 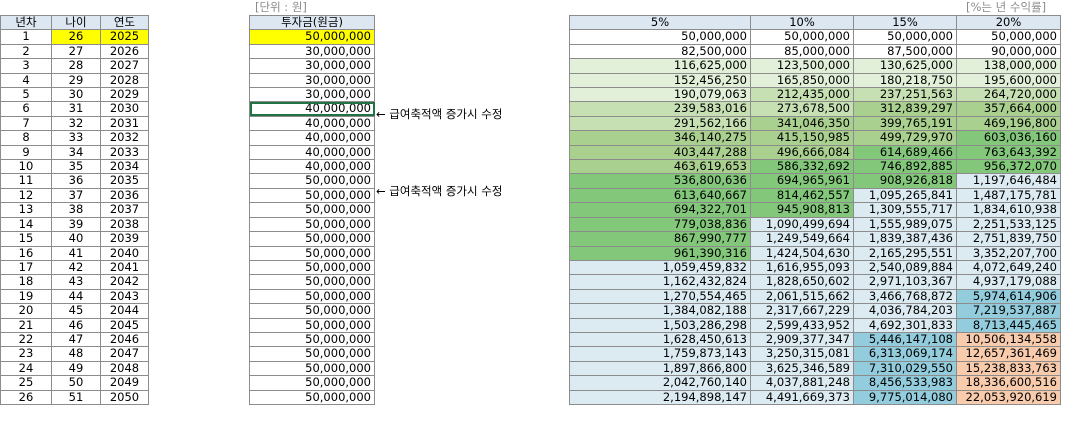 I want to click on return-value-cell: 614,689,466, so click(x=905, y=152).